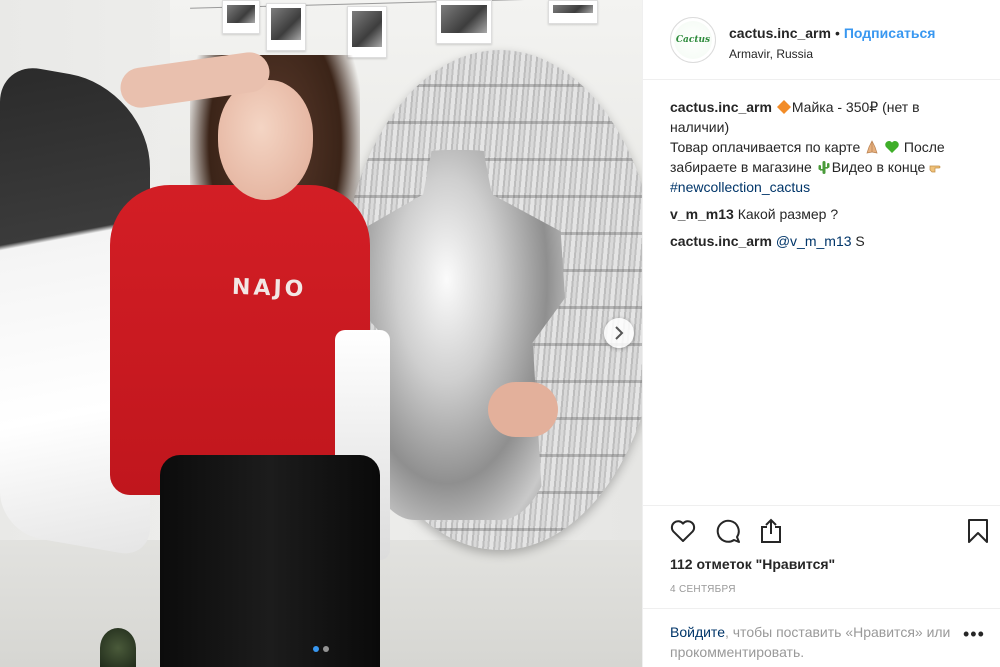 The height and width of the screenshot is (667, 1000). Describe the element at coordinates (832, 33) in the screenshot. I see `header-user-line: cactus.inc_arm • Подписаться` at that location.